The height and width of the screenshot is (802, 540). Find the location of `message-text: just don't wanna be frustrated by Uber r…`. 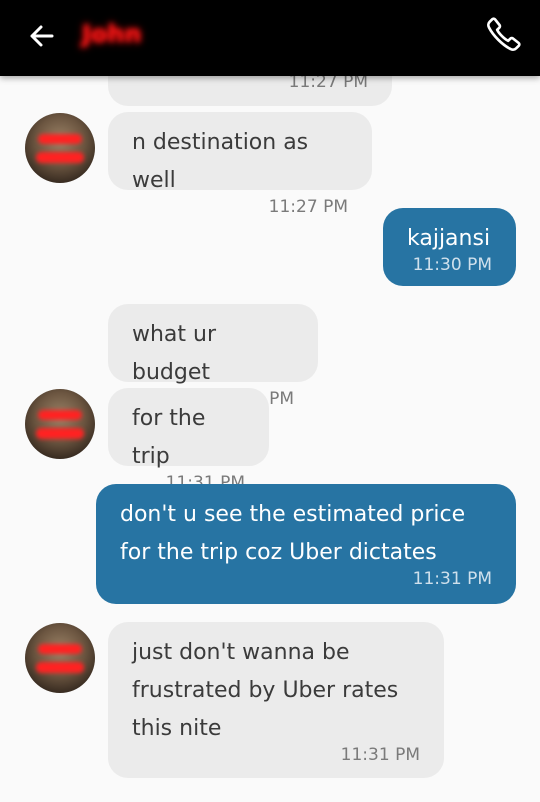

message-text: just don't wanna be frustrated by Uber r… is located at coordinates (265, 690).